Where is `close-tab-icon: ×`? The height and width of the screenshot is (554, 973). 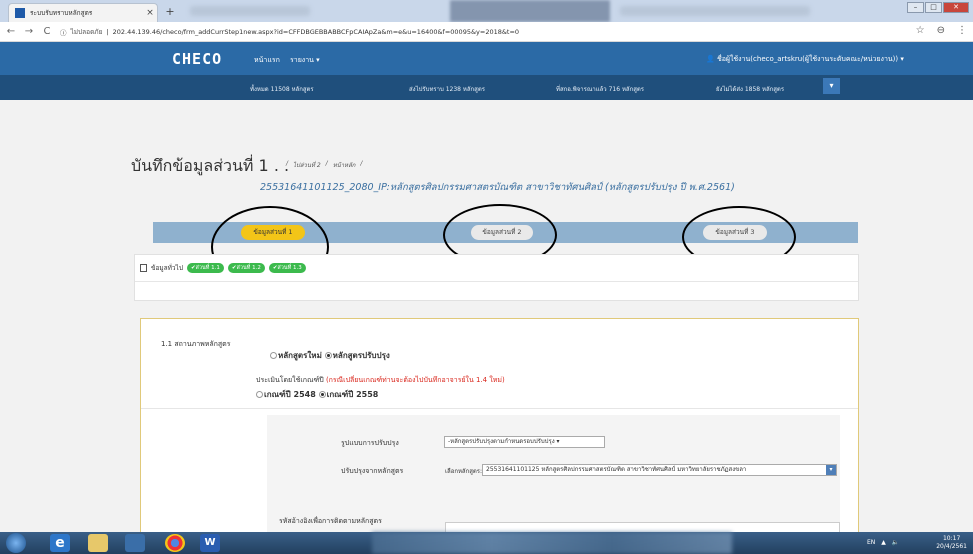 close-tab-icon: × is located at coordinates (150, 13).